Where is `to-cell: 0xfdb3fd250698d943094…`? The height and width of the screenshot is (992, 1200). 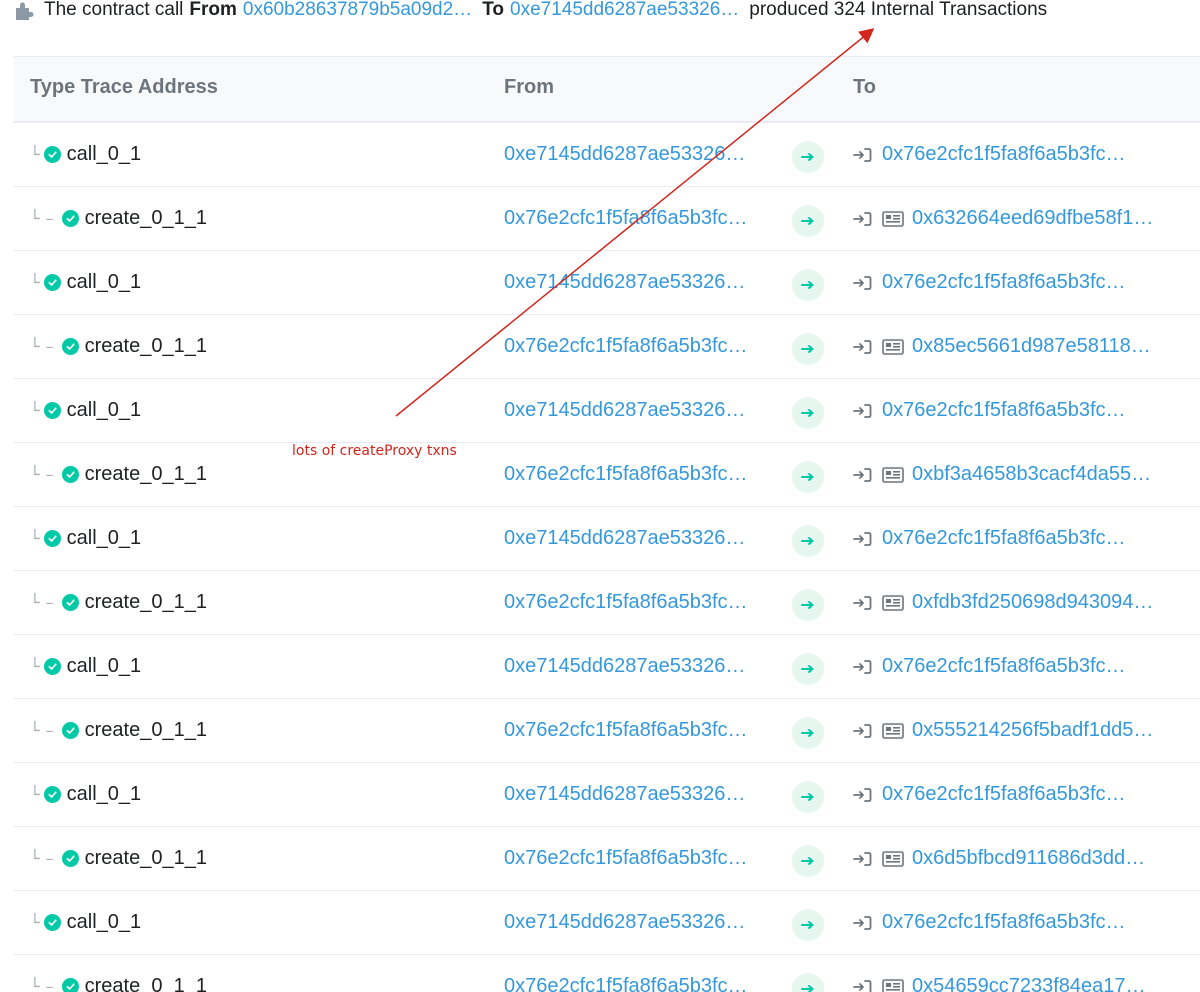 to-cell: 0xfdb3fd250698d943094… is located at coordinates (1003, 602).